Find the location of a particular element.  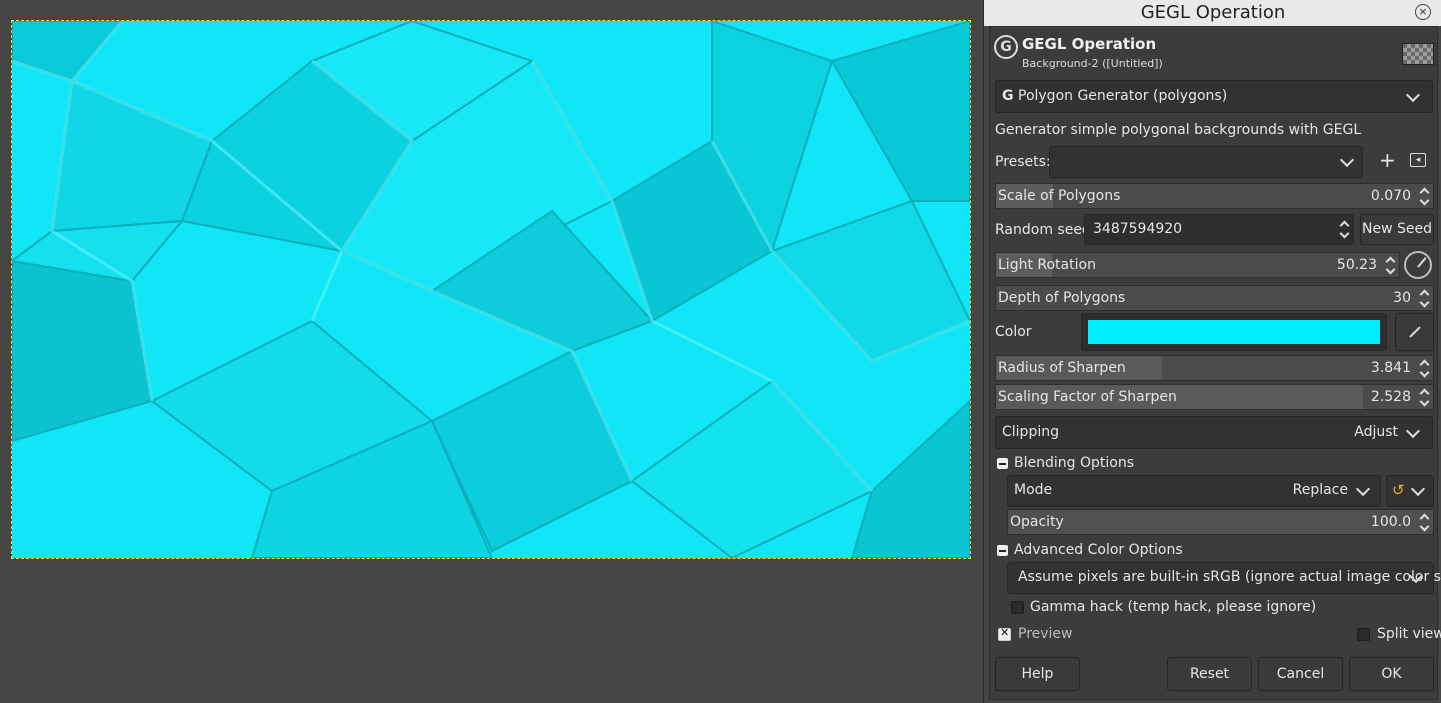

slider-label: Opacity is located at coordinates (1037, 522).